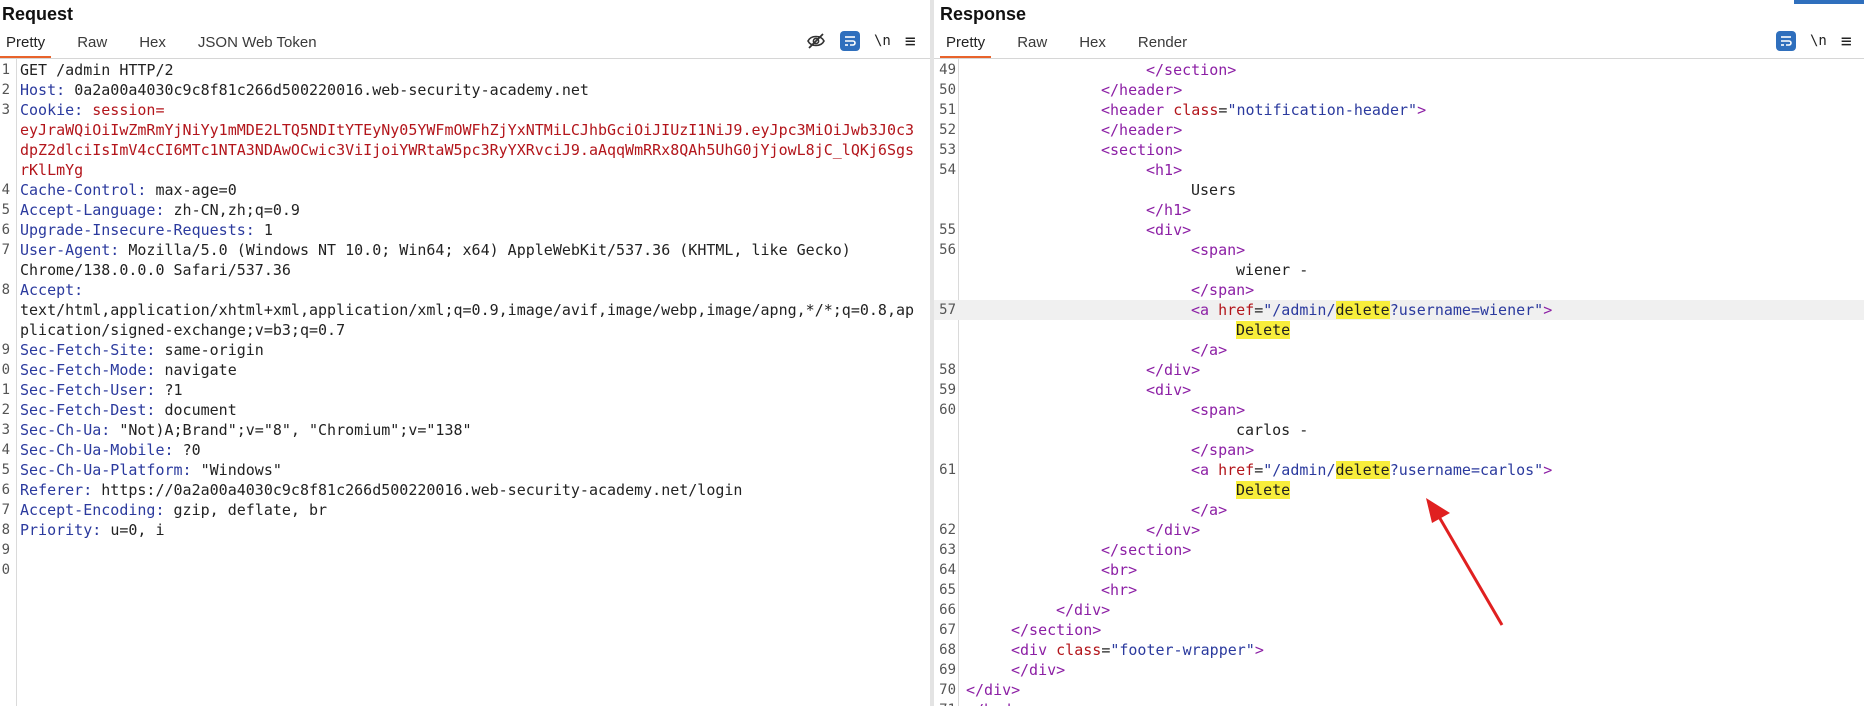  What do you see at coordinates (1263, 490) in the screenshot?
I see `search-highlight: Delete` at bounding box center [1263, 490].